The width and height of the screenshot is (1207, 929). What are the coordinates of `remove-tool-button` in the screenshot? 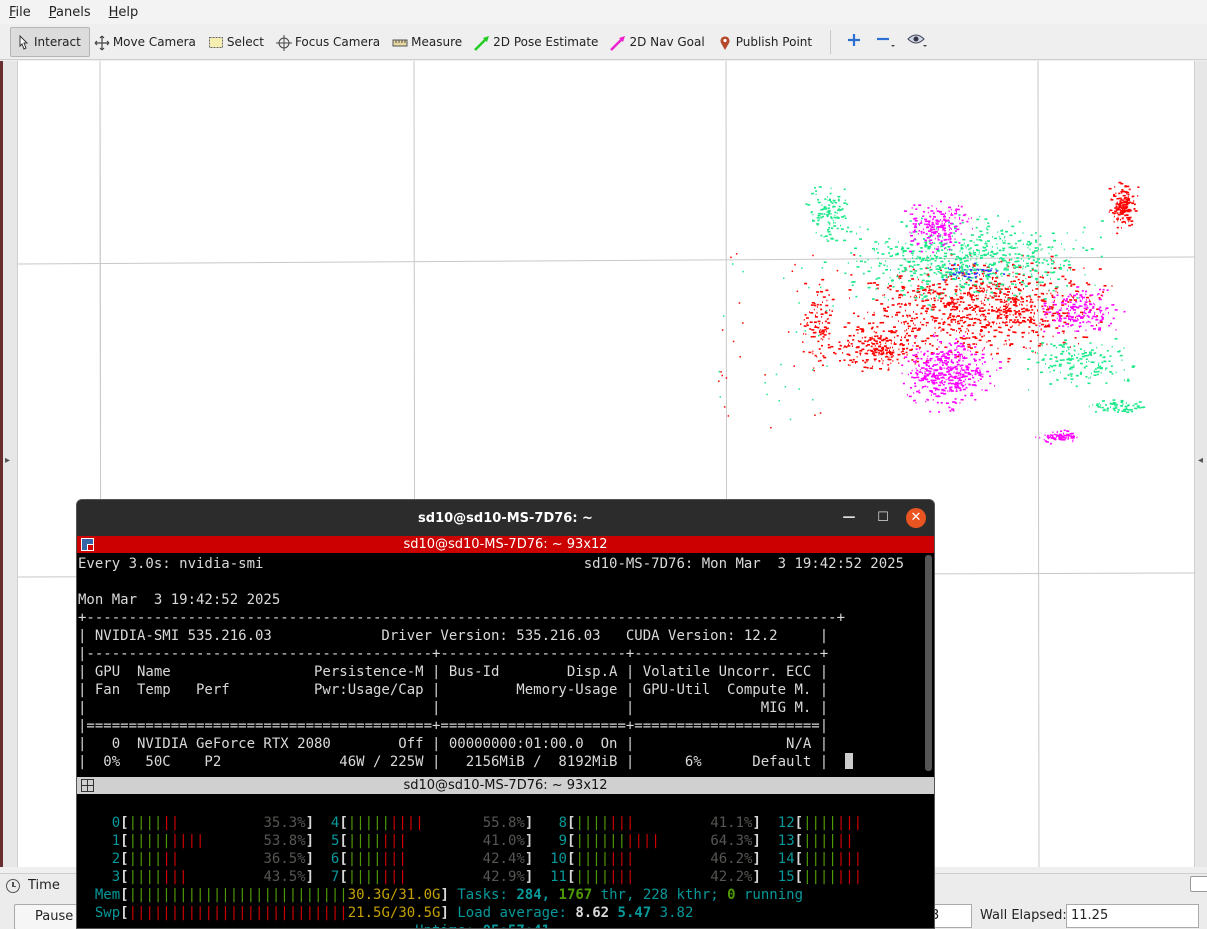 It's located at (886, 42).